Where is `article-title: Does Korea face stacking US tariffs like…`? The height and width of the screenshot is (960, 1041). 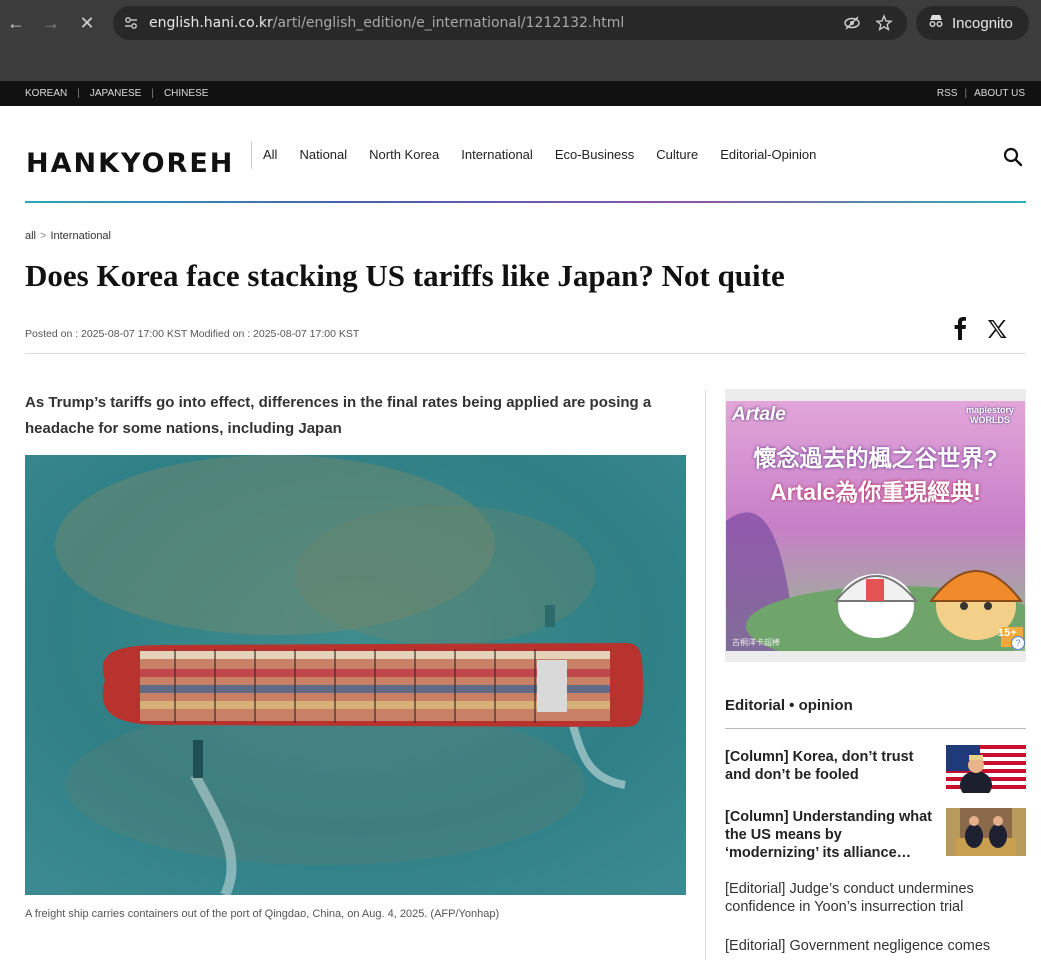
article-title: Does Korea face stacking US tariffs like… is located at coordinates (405, 275).